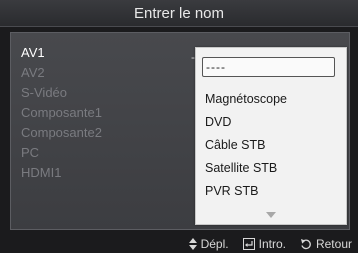 The image size is (358, 253). I want to click on source-item-composante1: Composante1, so click(61, 113).